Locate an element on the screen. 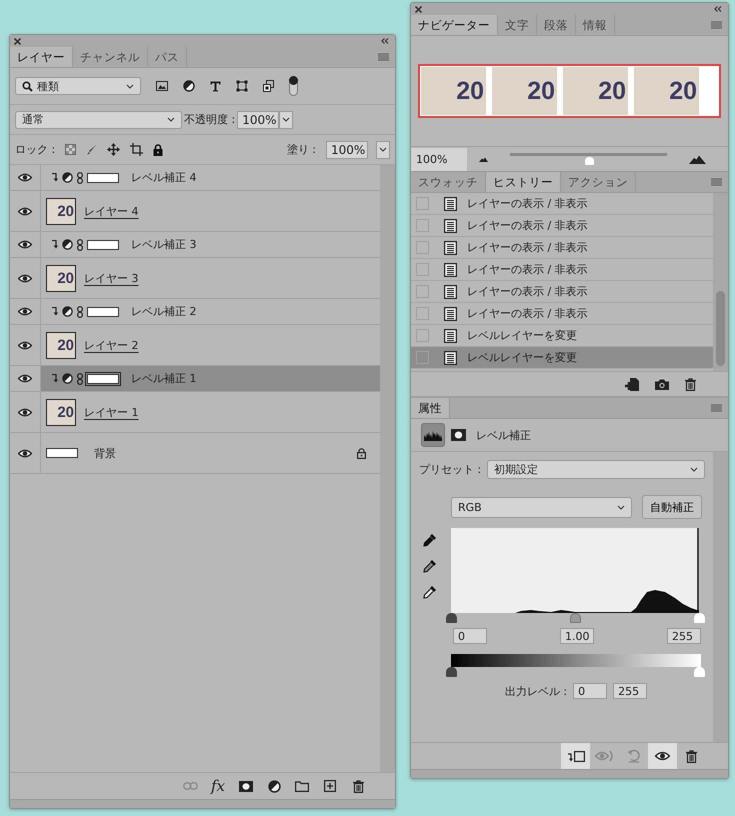 The width and height of the screenshot is (735, 816). new-document-icon is located at coordinates (632, 384).